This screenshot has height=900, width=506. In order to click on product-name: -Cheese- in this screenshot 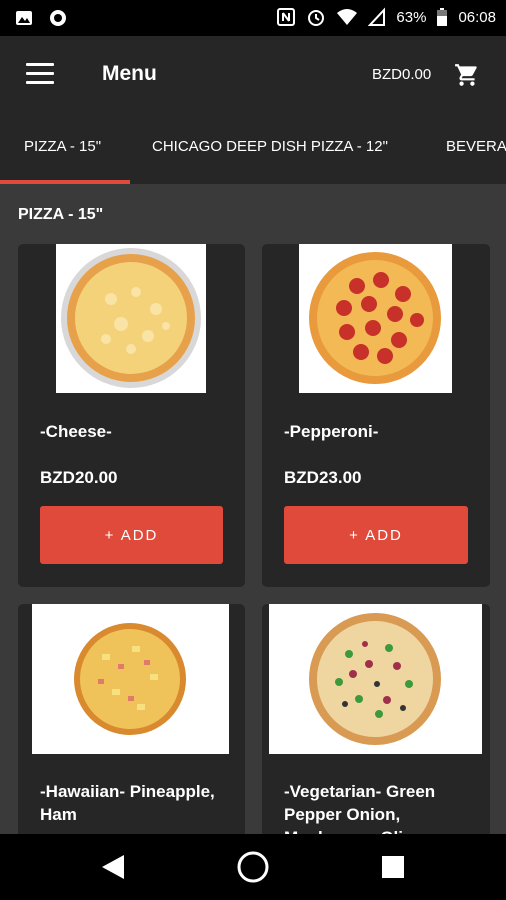, I will do `click(76, 431)`.